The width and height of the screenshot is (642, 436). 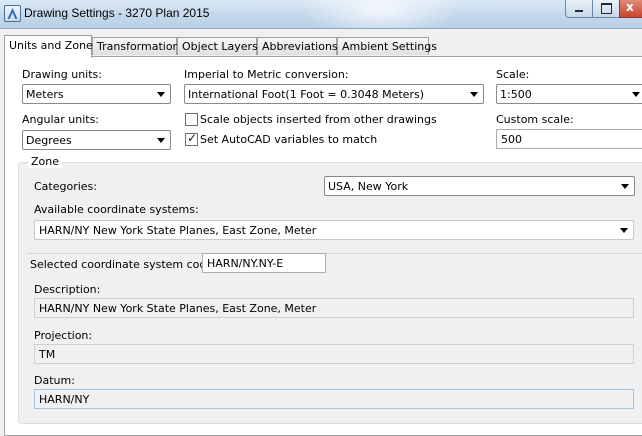 What do you see at coordinates (191, 119) in the screenshot?
I see `scale-objects-checkbox` at bounding box center [191, 119].